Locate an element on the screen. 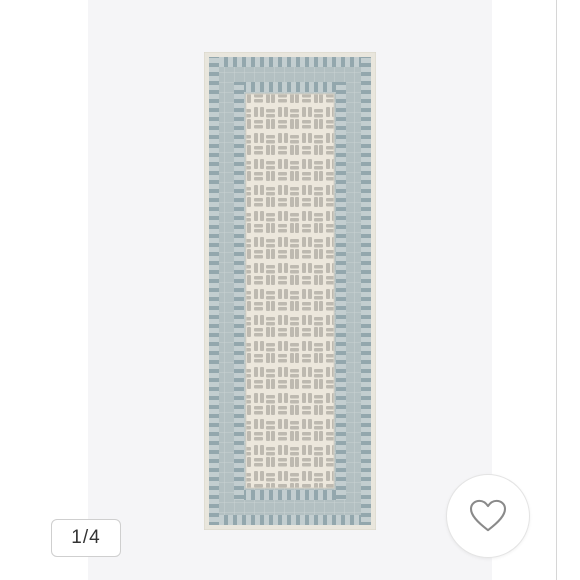  favorite-button is located at coordinates (488, 516).